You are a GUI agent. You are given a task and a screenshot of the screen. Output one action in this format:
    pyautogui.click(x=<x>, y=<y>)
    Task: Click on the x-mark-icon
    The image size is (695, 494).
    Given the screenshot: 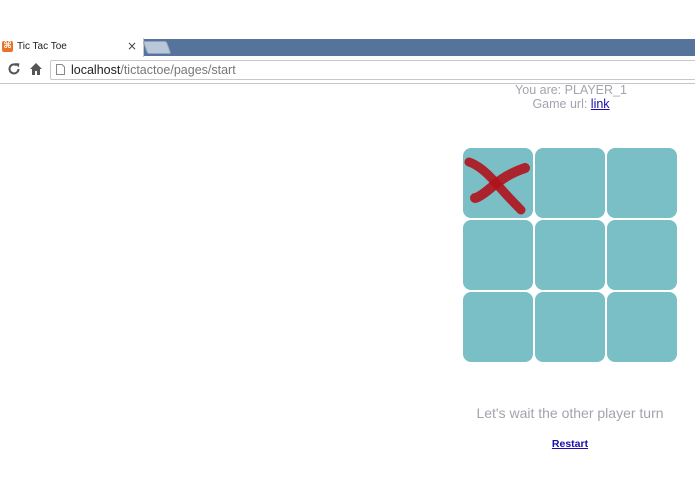 What is the action you would take?
    pyautogui.click(x=497, y=186)
    